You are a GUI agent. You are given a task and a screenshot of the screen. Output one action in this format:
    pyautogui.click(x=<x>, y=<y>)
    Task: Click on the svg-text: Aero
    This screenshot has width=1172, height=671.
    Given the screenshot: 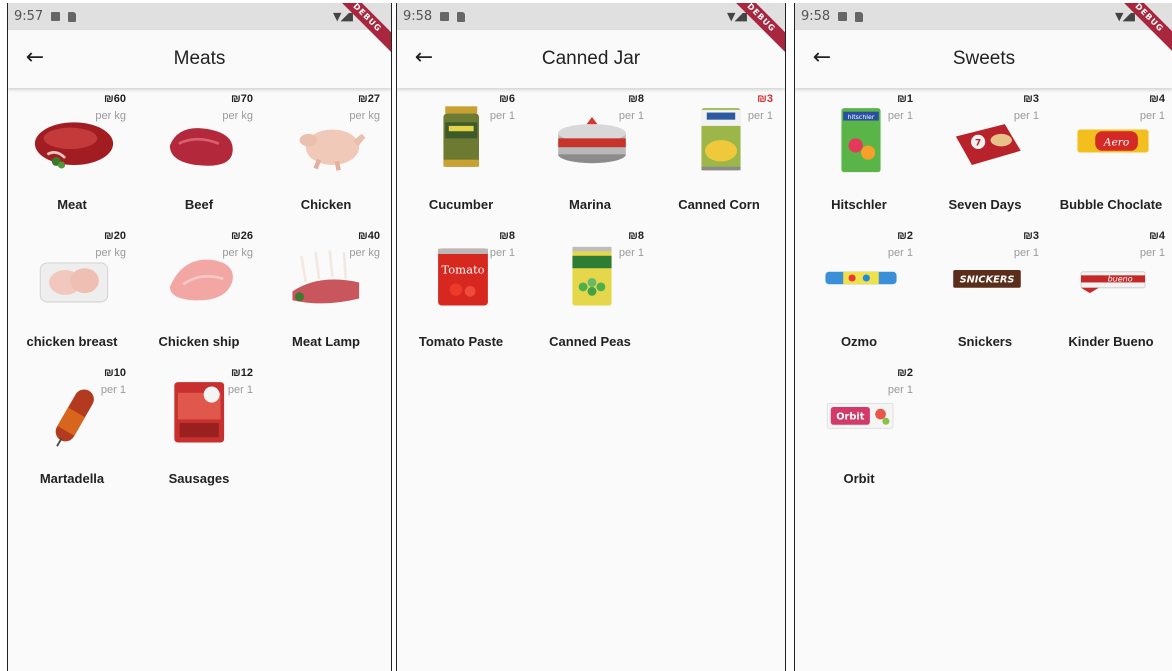 What is the action you would take?
    pyautogui.click(x=1116, y=141)
    